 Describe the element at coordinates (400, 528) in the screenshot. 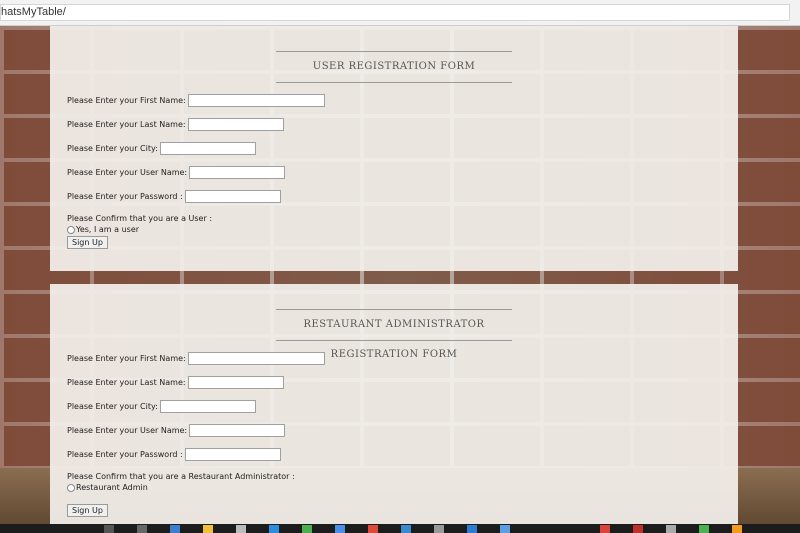

I see `taskbar` at that location.